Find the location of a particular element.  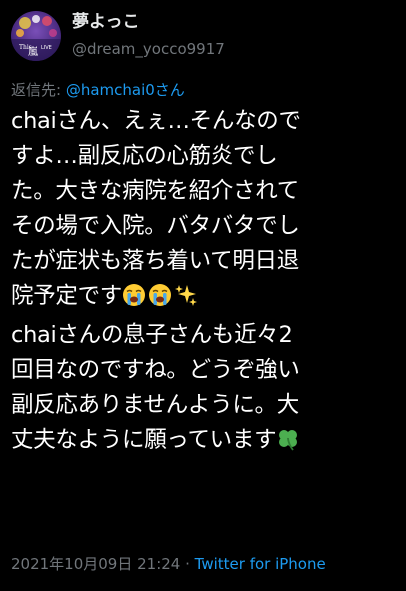

timestamp-link: 2021年10月09日 21:24 is located at coordinates (95, 564).